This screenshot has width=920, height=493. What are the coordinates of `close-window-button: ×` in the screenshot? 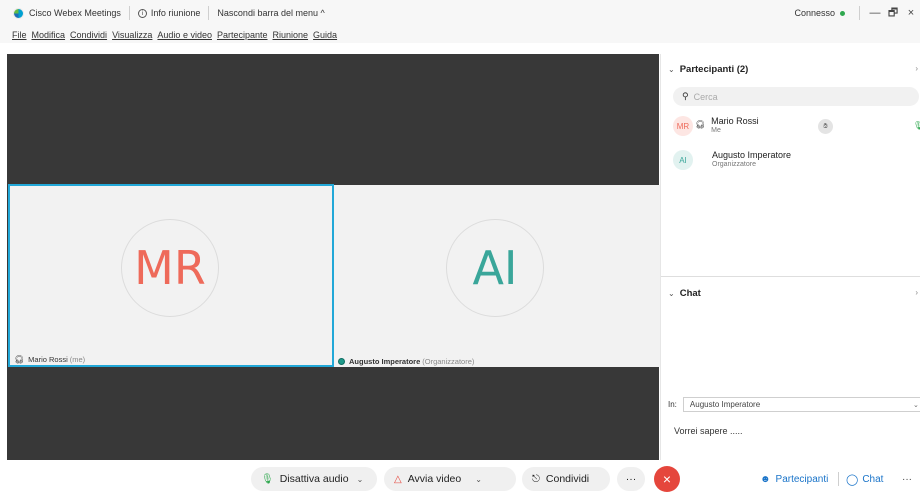 It's located at (911, 13).